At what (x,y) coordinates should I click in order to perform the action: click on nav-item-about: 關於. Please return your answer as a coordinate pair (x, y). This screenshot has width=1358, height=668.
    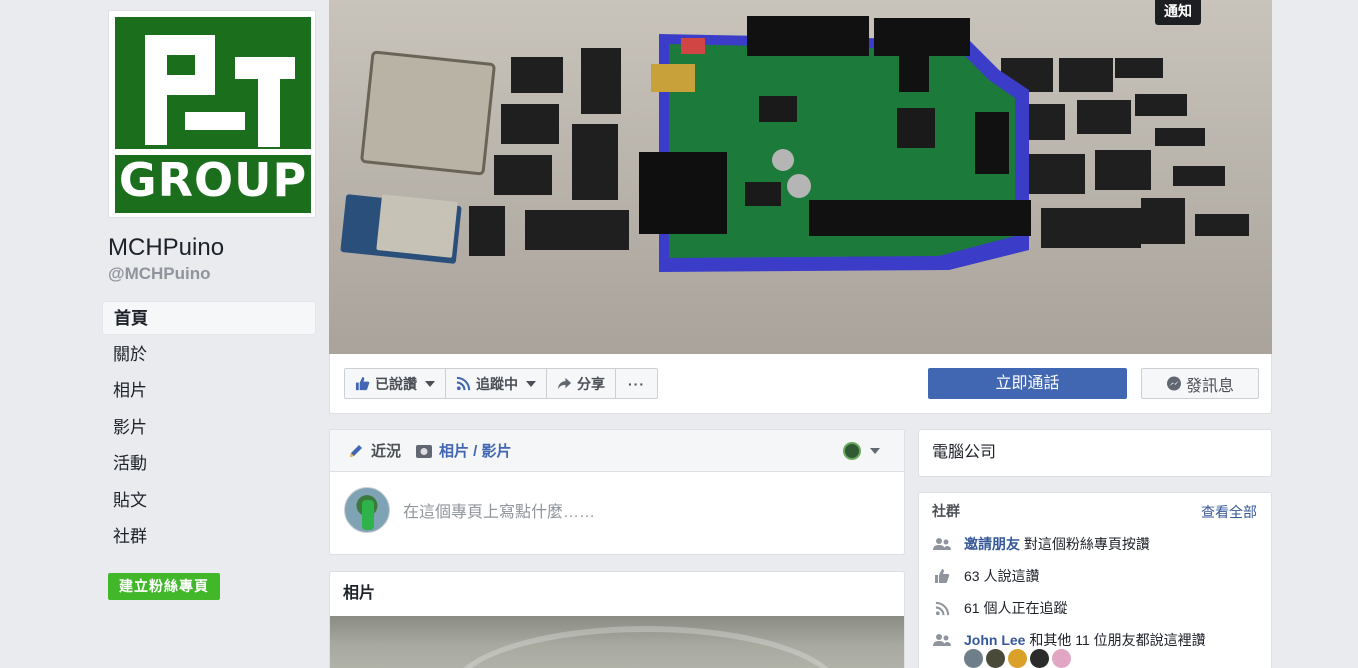
    Looking at the image, I should click on (209, 355).